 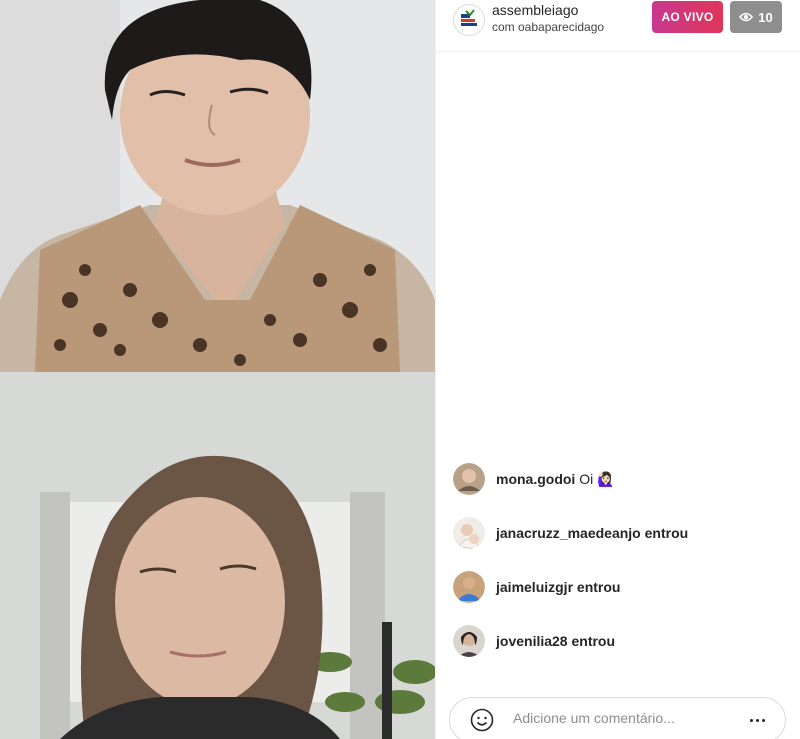 I want to click on comment-username: mona.godoi, so click(x=535, y=479).